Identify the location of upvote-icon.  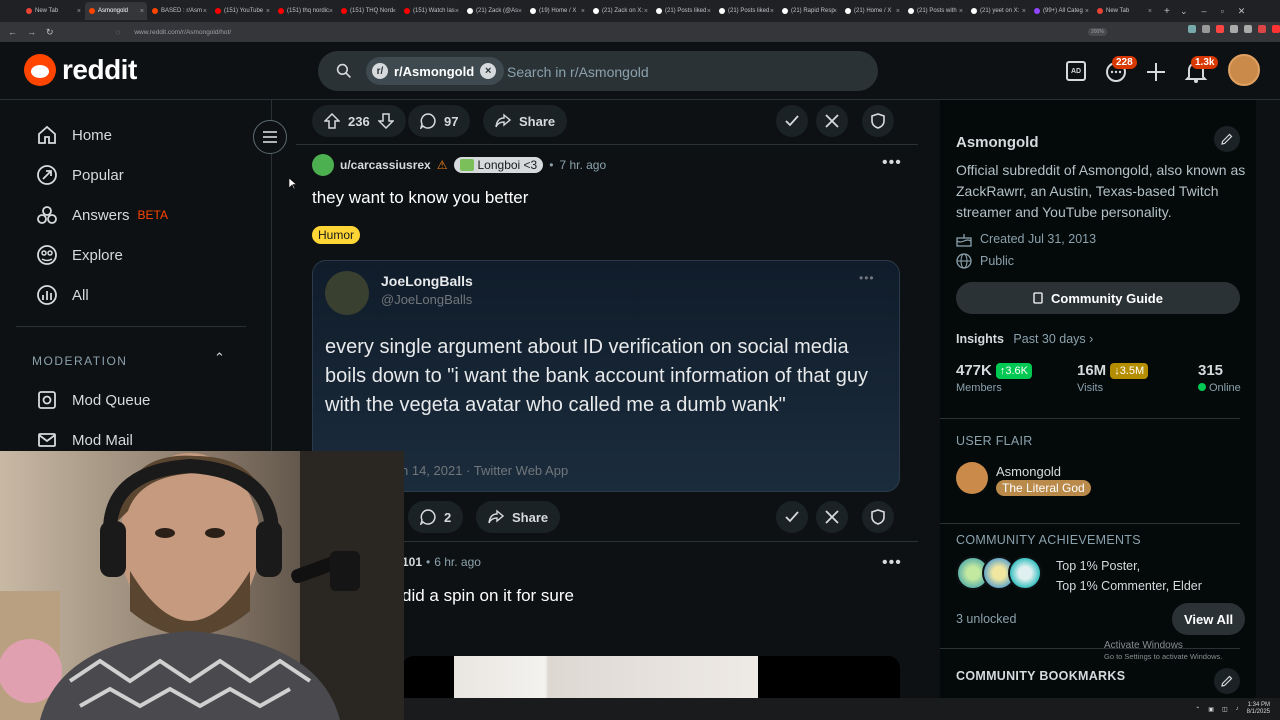
(332, 121).